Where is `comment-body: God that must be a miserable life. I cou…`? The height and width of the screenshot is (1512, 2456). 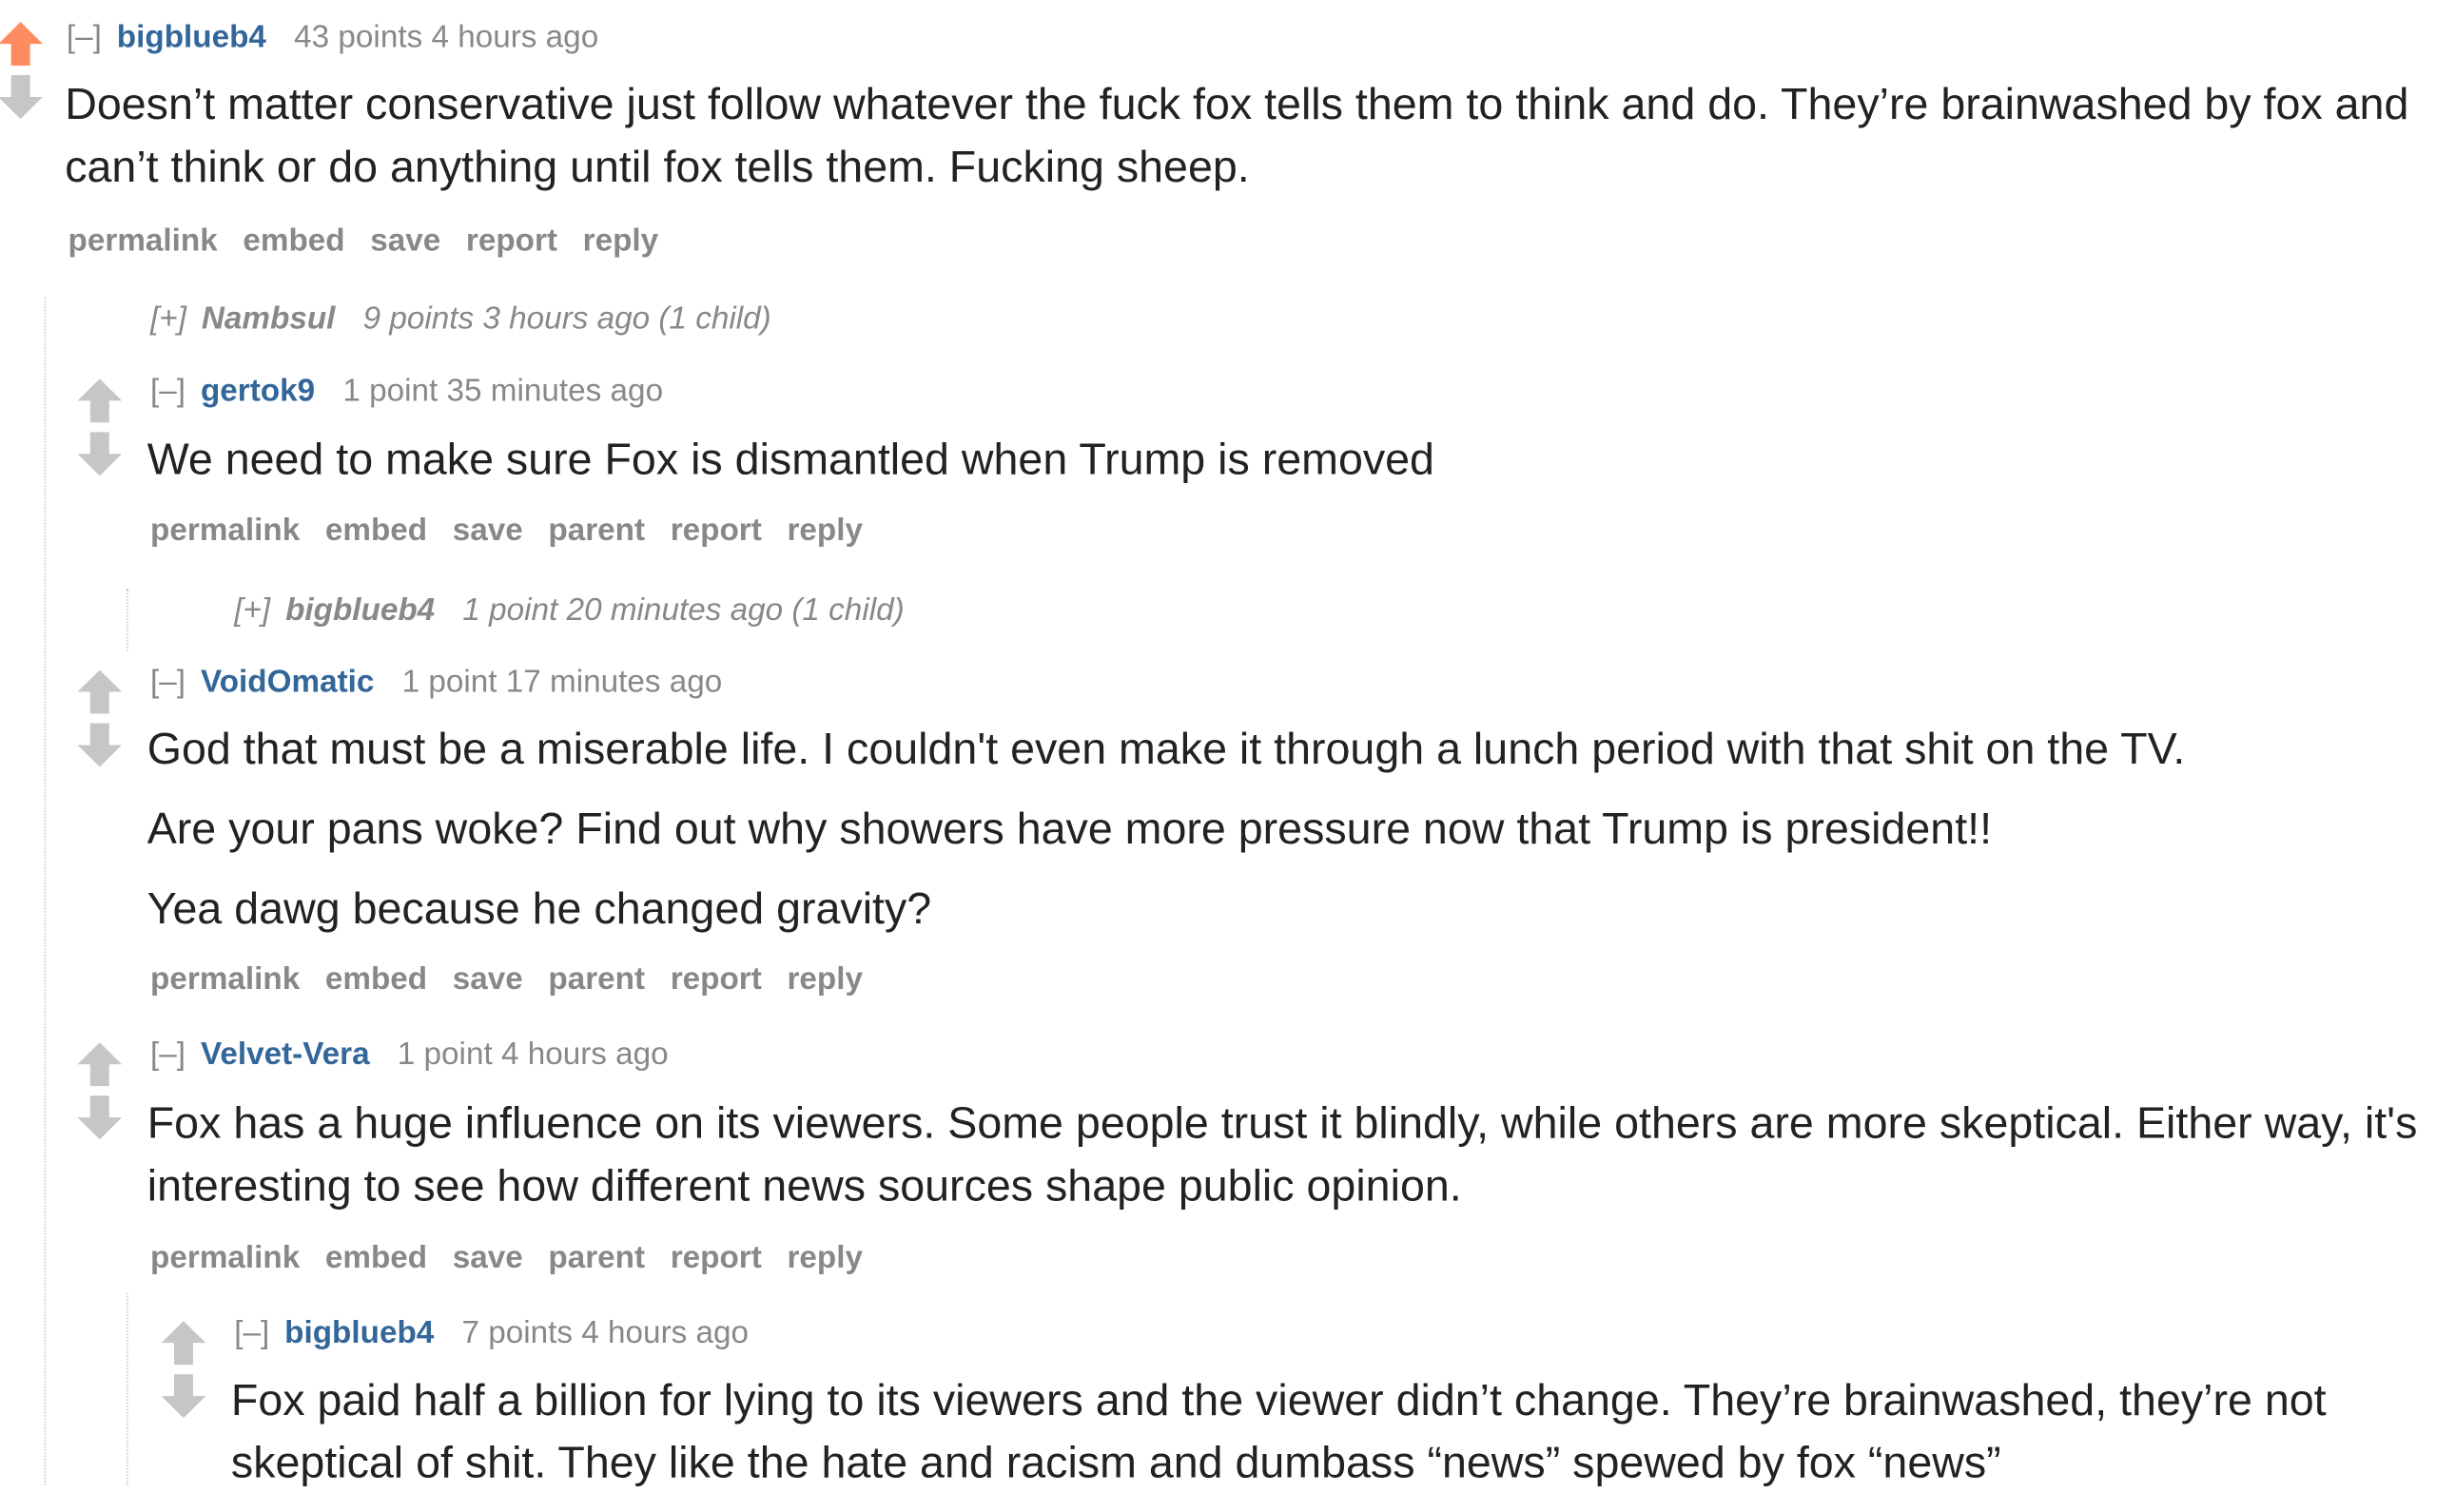 comment-body: God that must be a miserable life. I cou… is located at coordinates (1298, 838).